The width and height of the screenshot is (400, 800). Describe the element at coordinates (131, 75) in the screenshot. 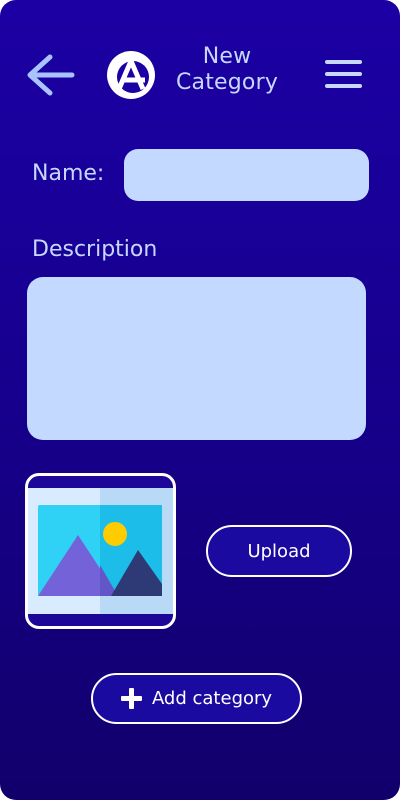

I see `app-logo` at that location.